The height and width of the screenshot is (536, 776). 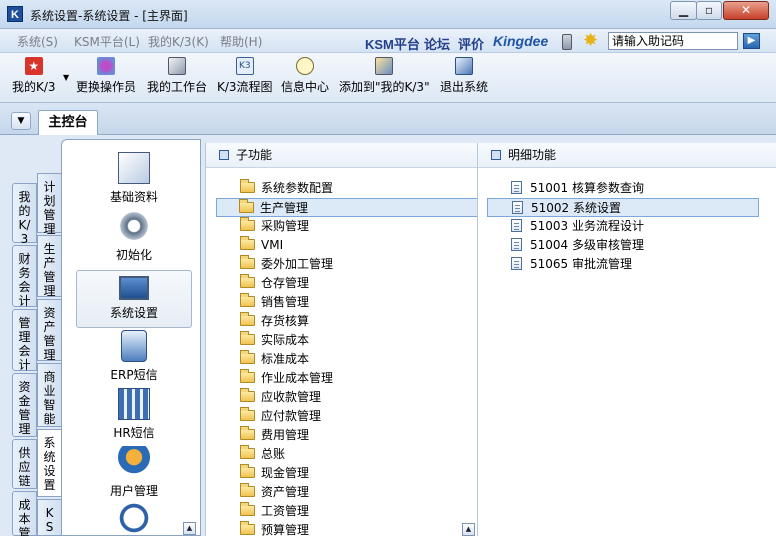 I want to click on tab-main-console: 主控台, so click(x=68, y=122).